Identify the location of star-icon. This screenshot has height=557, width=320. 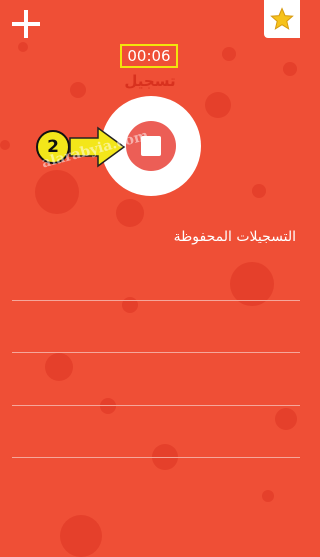
(282, 18).